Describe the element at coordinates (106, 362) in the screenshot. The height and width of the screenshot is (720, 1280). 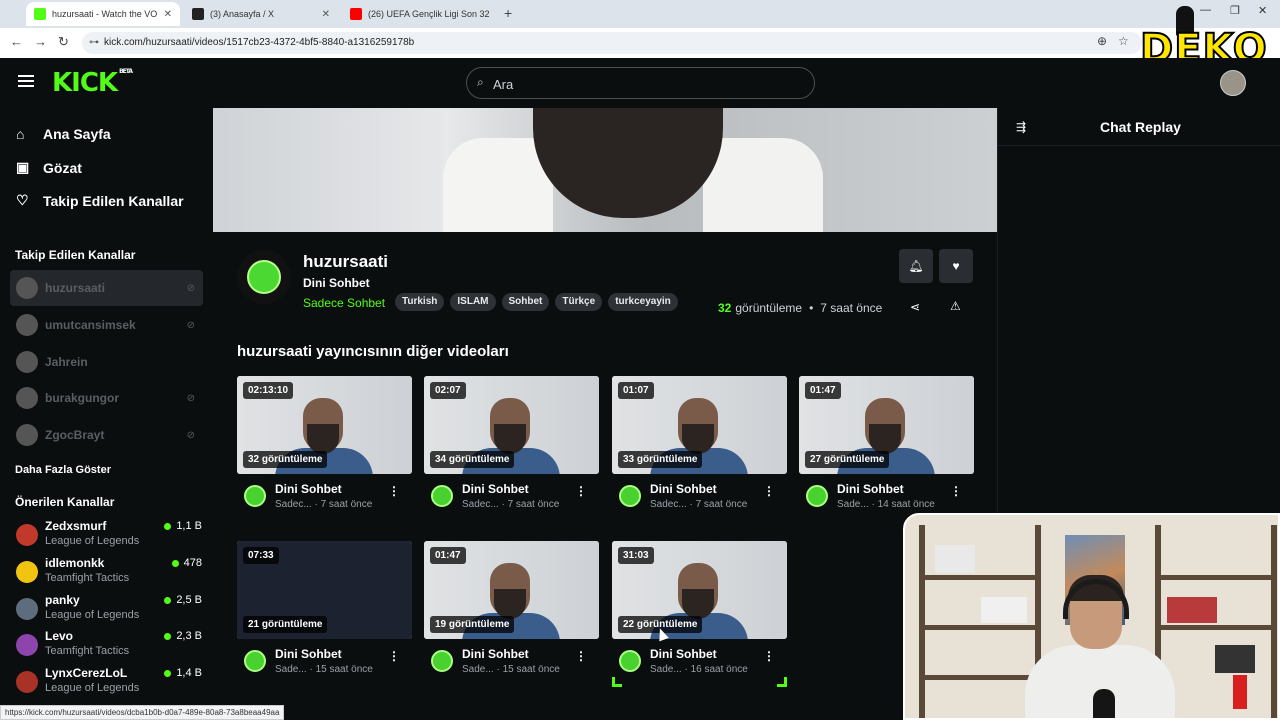
I see `followed-channel-jahrein: Jahrein` at that location.